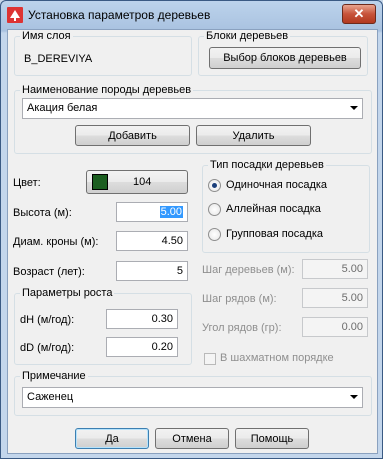  Describe the element at coordinates (192, 438) in the screenshot. I see `cancel-button: Отмена` at that location.